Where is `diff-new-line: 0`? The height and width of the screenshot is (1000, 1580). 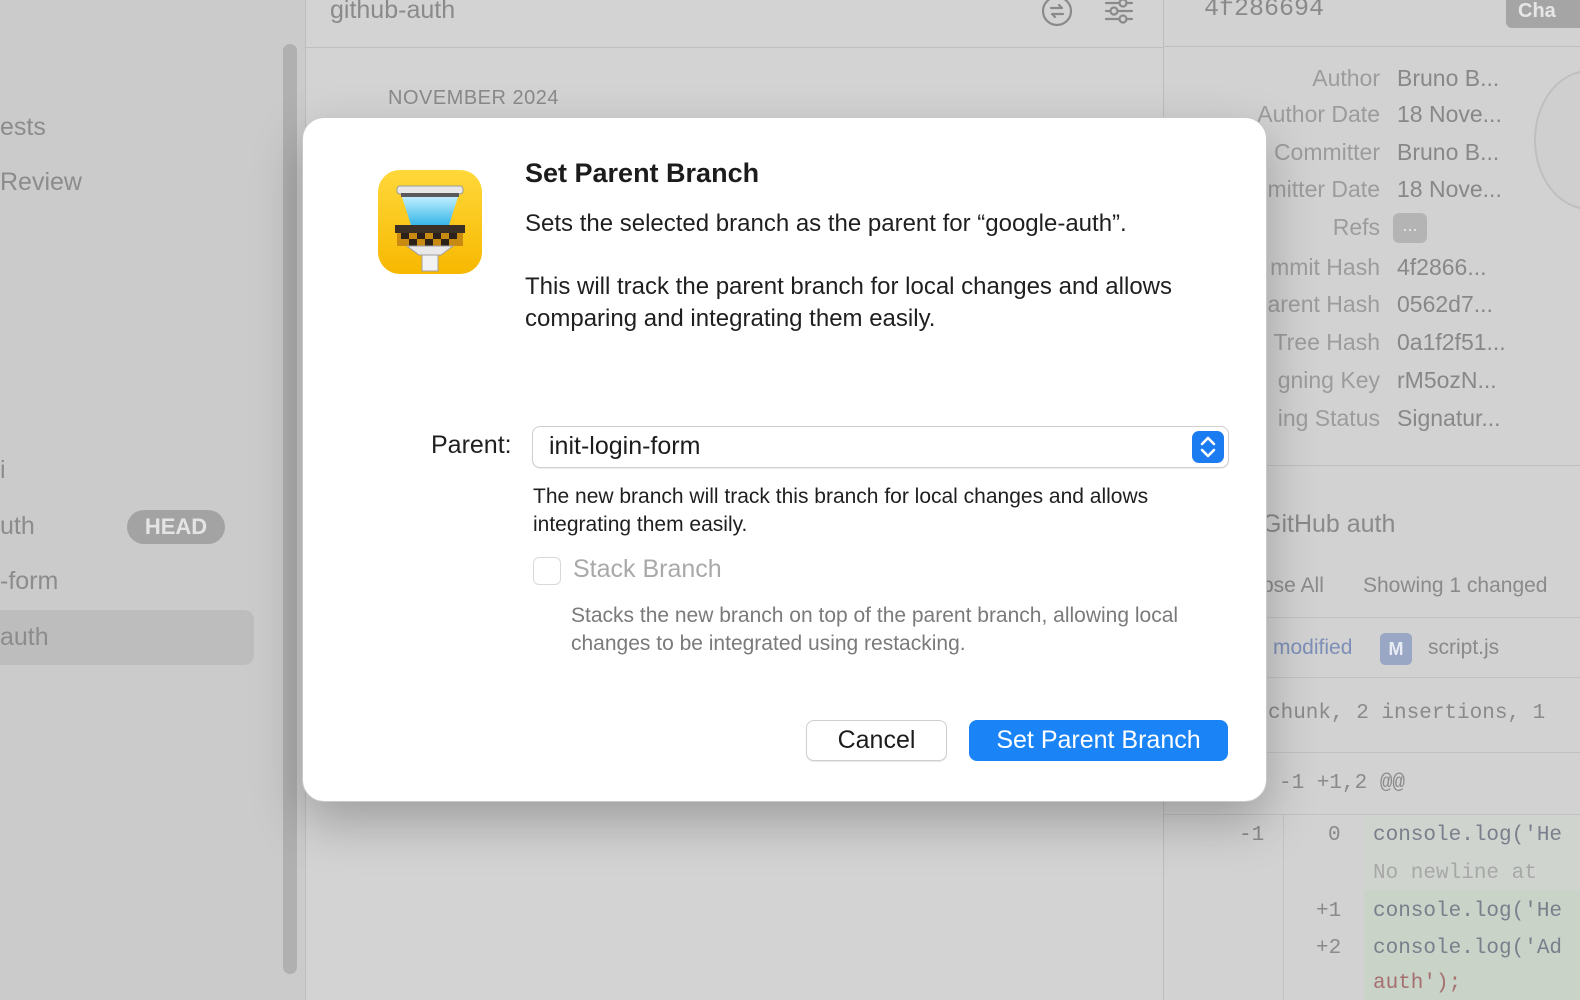 diff-new-line: 0 is located at coordinates (1334, 835).